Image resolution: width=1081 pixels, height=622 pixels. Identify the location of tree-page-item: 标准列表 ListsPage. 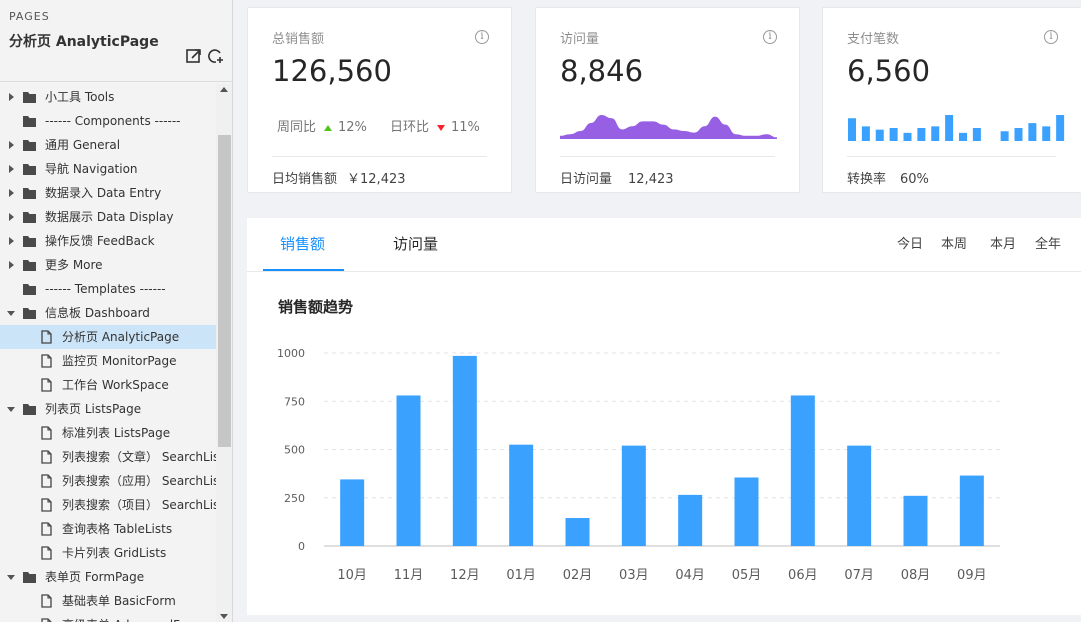
(108, 433).